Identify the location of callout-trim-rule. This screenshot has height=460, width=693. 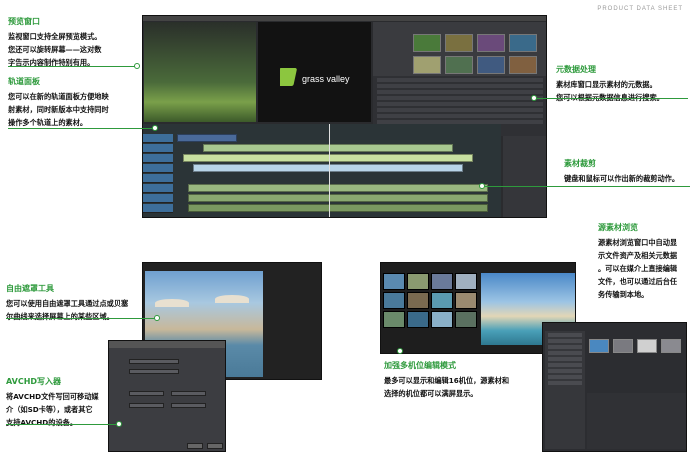
(587, 186).